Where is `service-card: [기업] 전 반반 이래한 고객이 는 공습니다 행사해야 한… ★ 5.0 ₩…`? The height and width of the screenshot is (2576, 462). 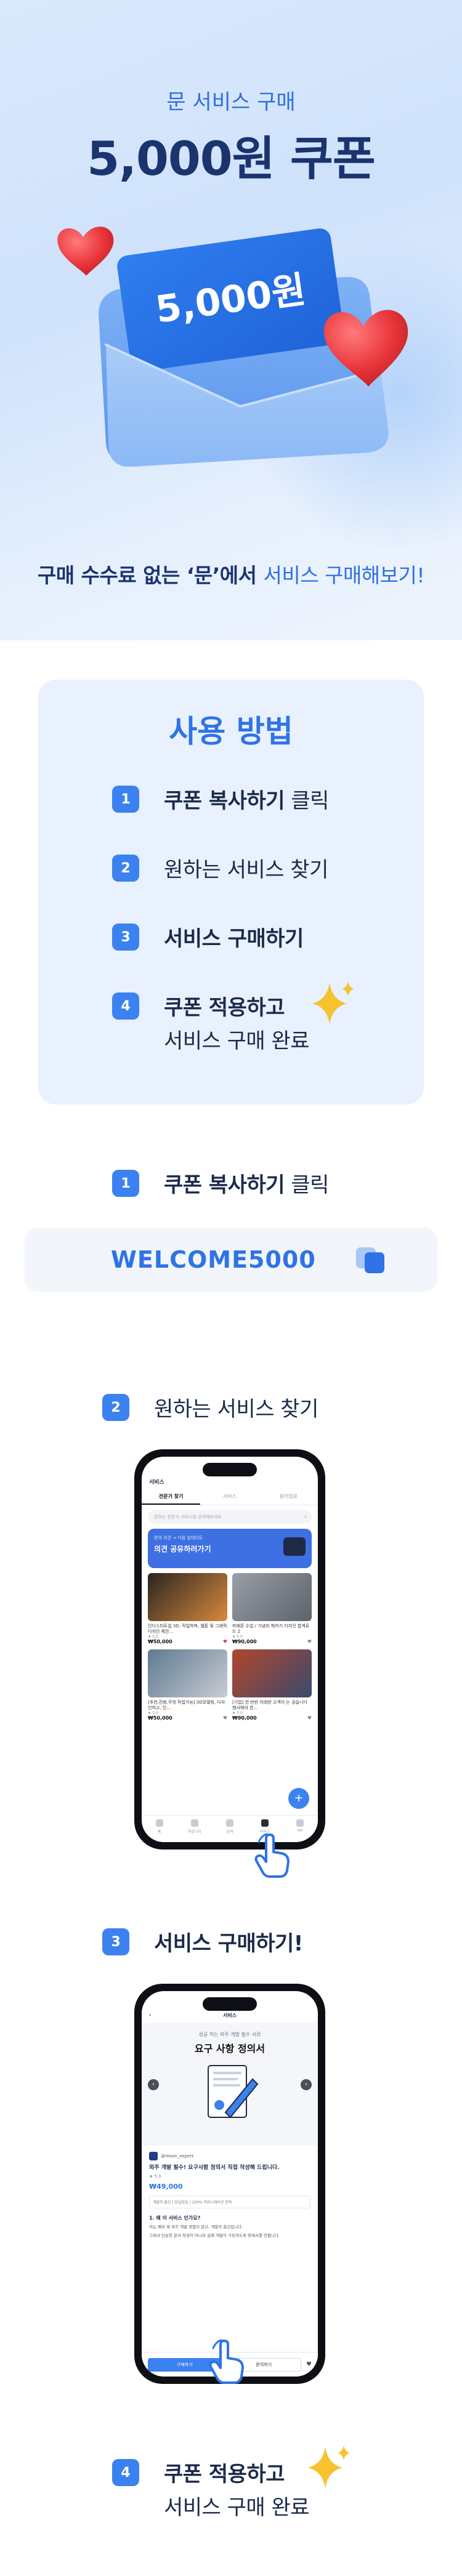
service-card: [기업] 전 반반 이래한 고객이 는 공습니다 행사해야 한… ★ 5.0 ₩… is located at coordinates (272, 1685).